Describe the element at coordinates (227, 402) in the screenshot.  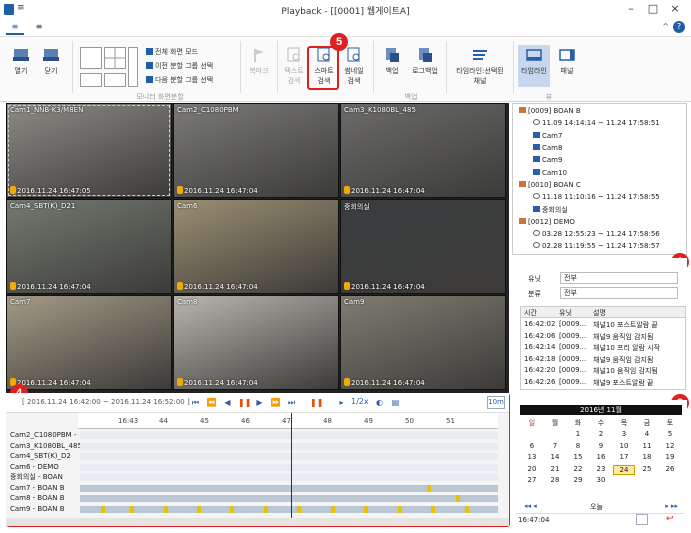
I see `step-back-button: ◀` at that location.